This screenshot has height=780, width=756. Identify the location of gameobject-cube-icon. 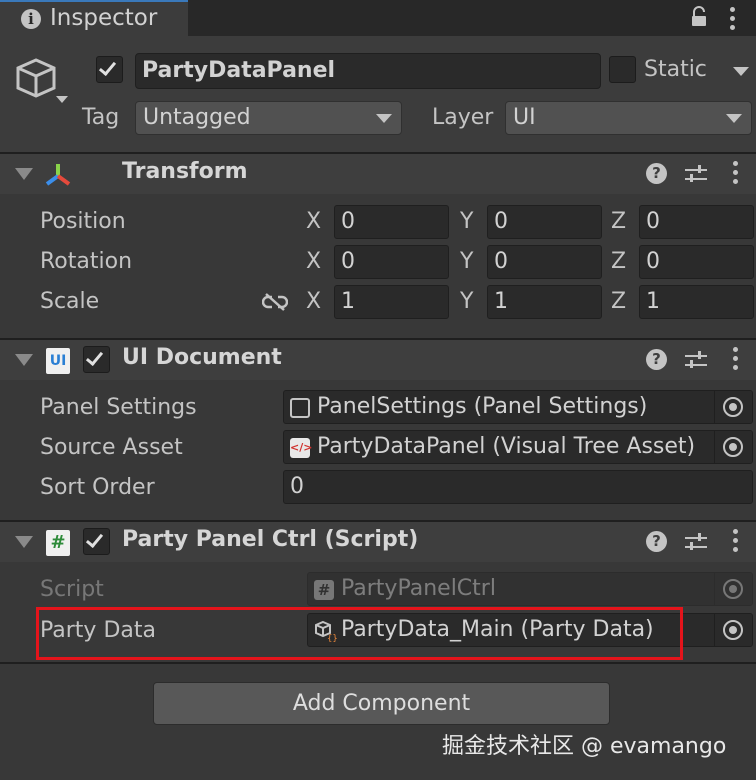
(44, 82).